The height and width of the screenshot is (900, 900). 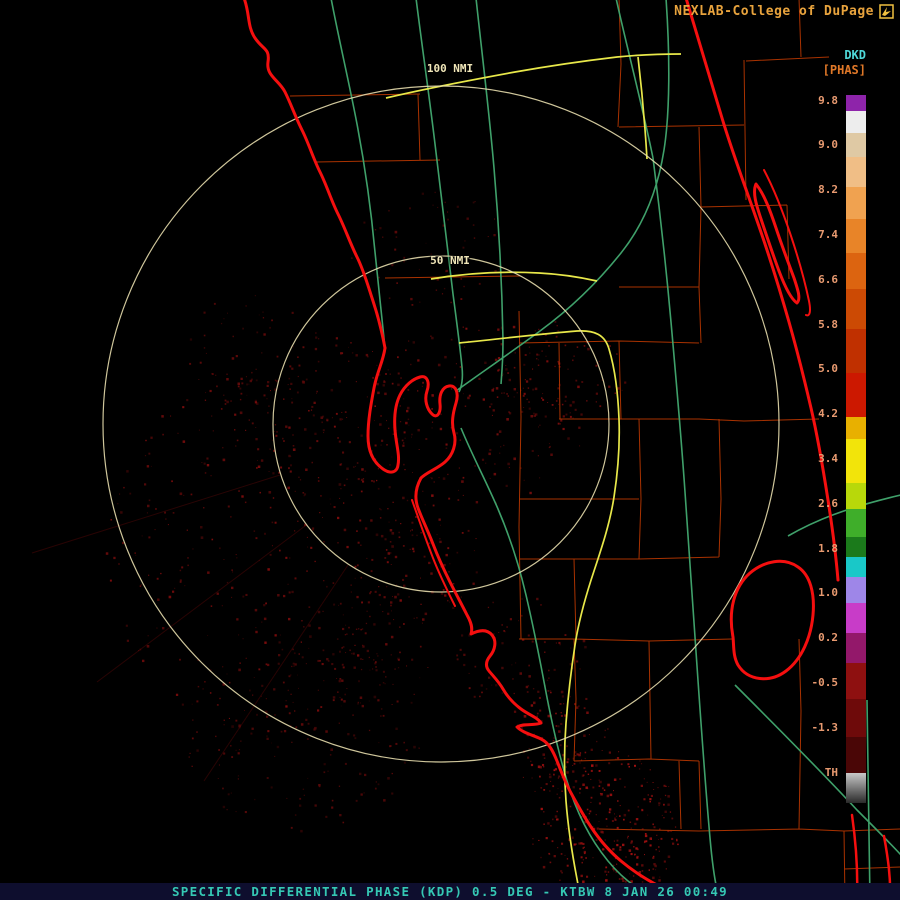 What do you see at coordinates (190, 628) in the screenshot?
I see `radar-radial-artifacts` at bounding box center [190, 628].